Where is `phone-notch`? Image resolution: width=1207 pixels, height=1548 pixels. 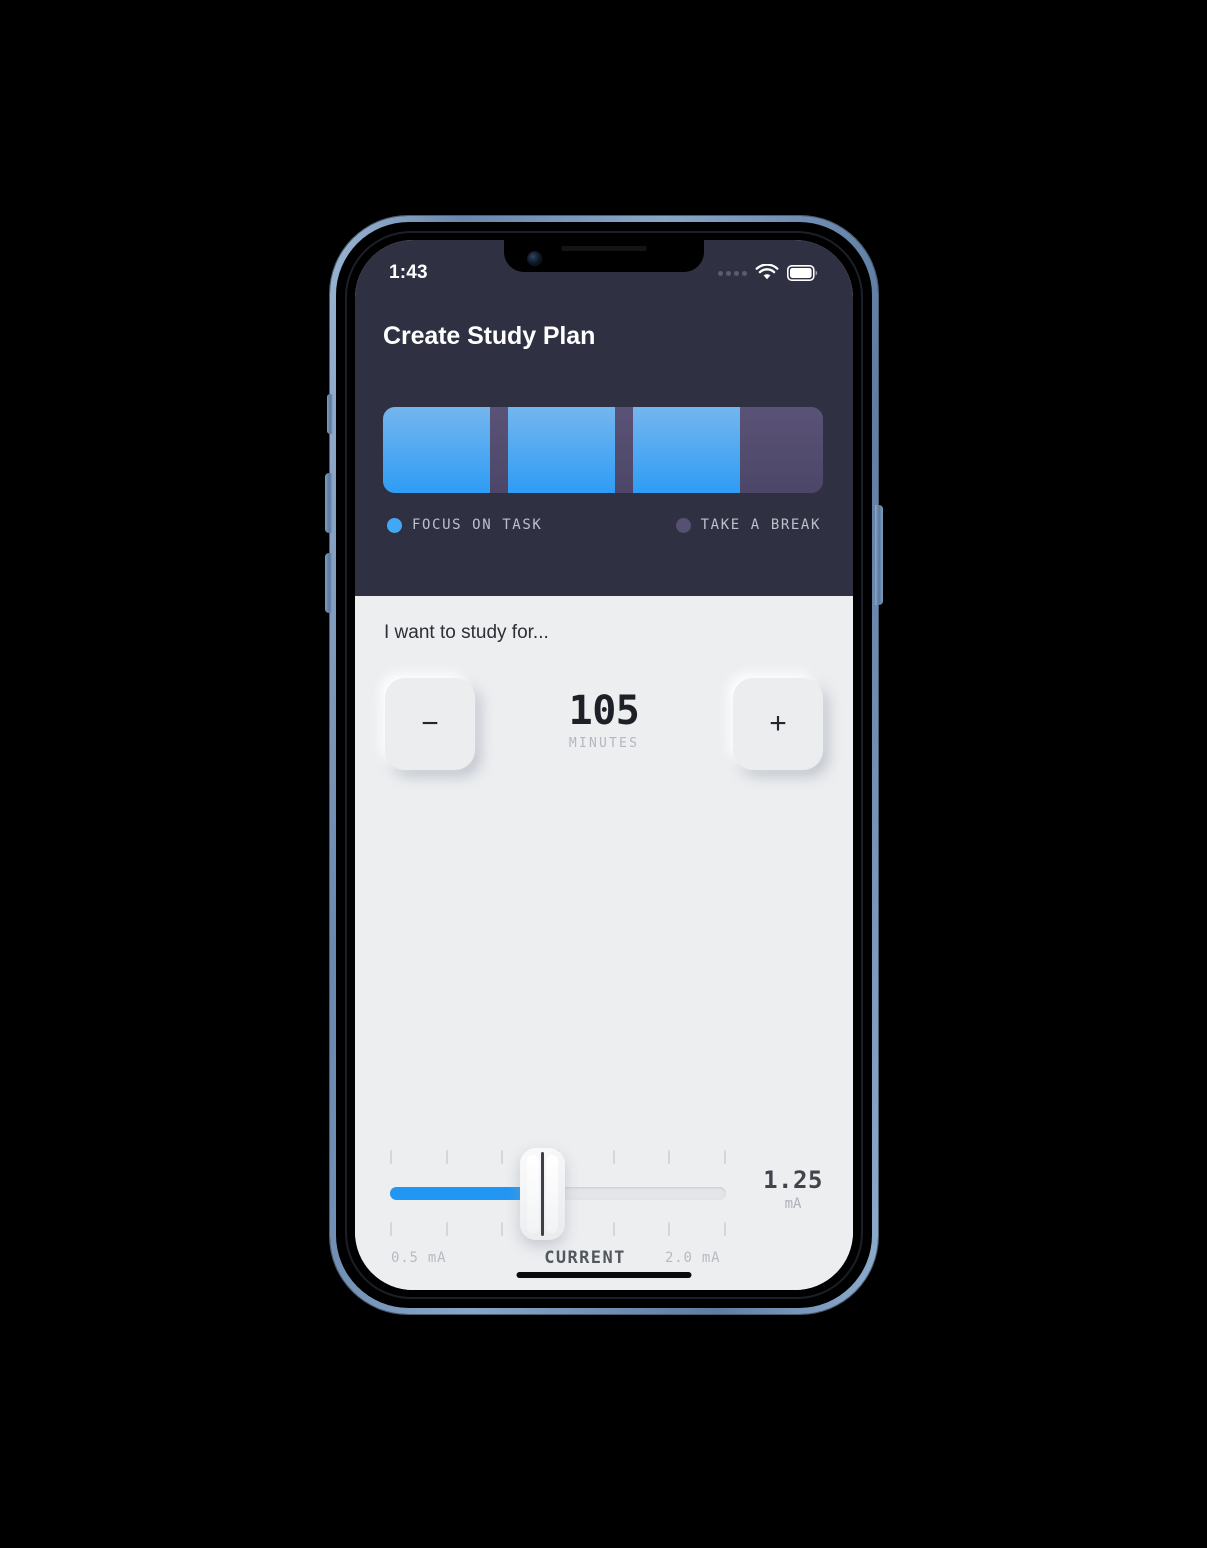
phone-notch is located at coordinates (604, 256).